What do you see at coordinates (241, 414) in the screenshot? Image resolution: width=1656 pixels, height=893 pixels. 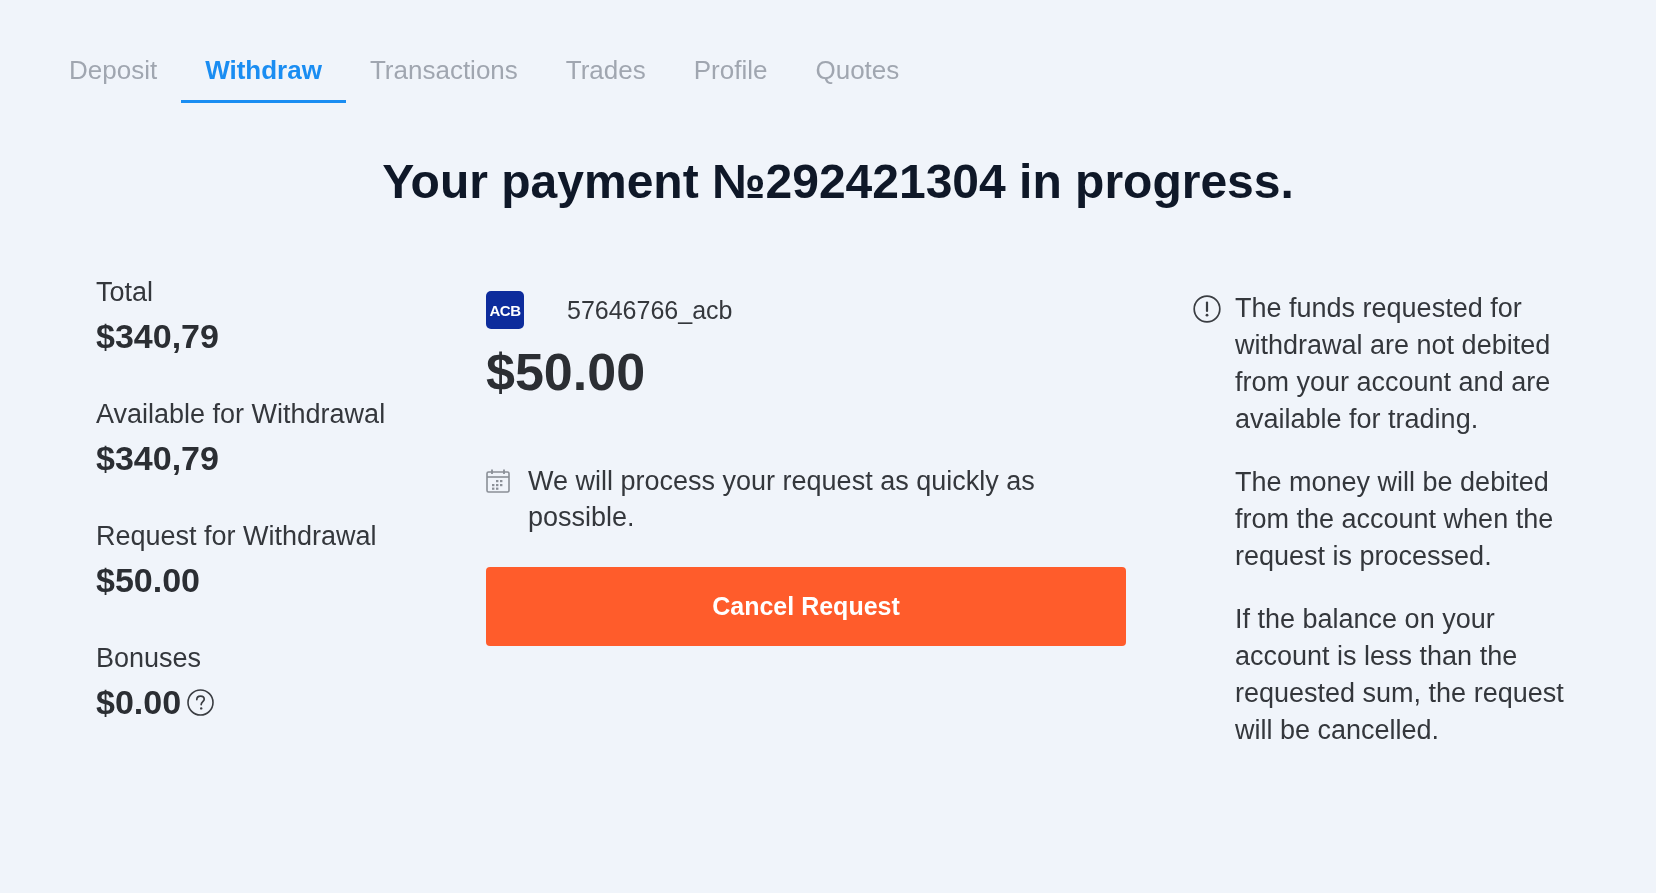 I see `summary-label: Available for Withdrawal` at bounding box center [241, 414].